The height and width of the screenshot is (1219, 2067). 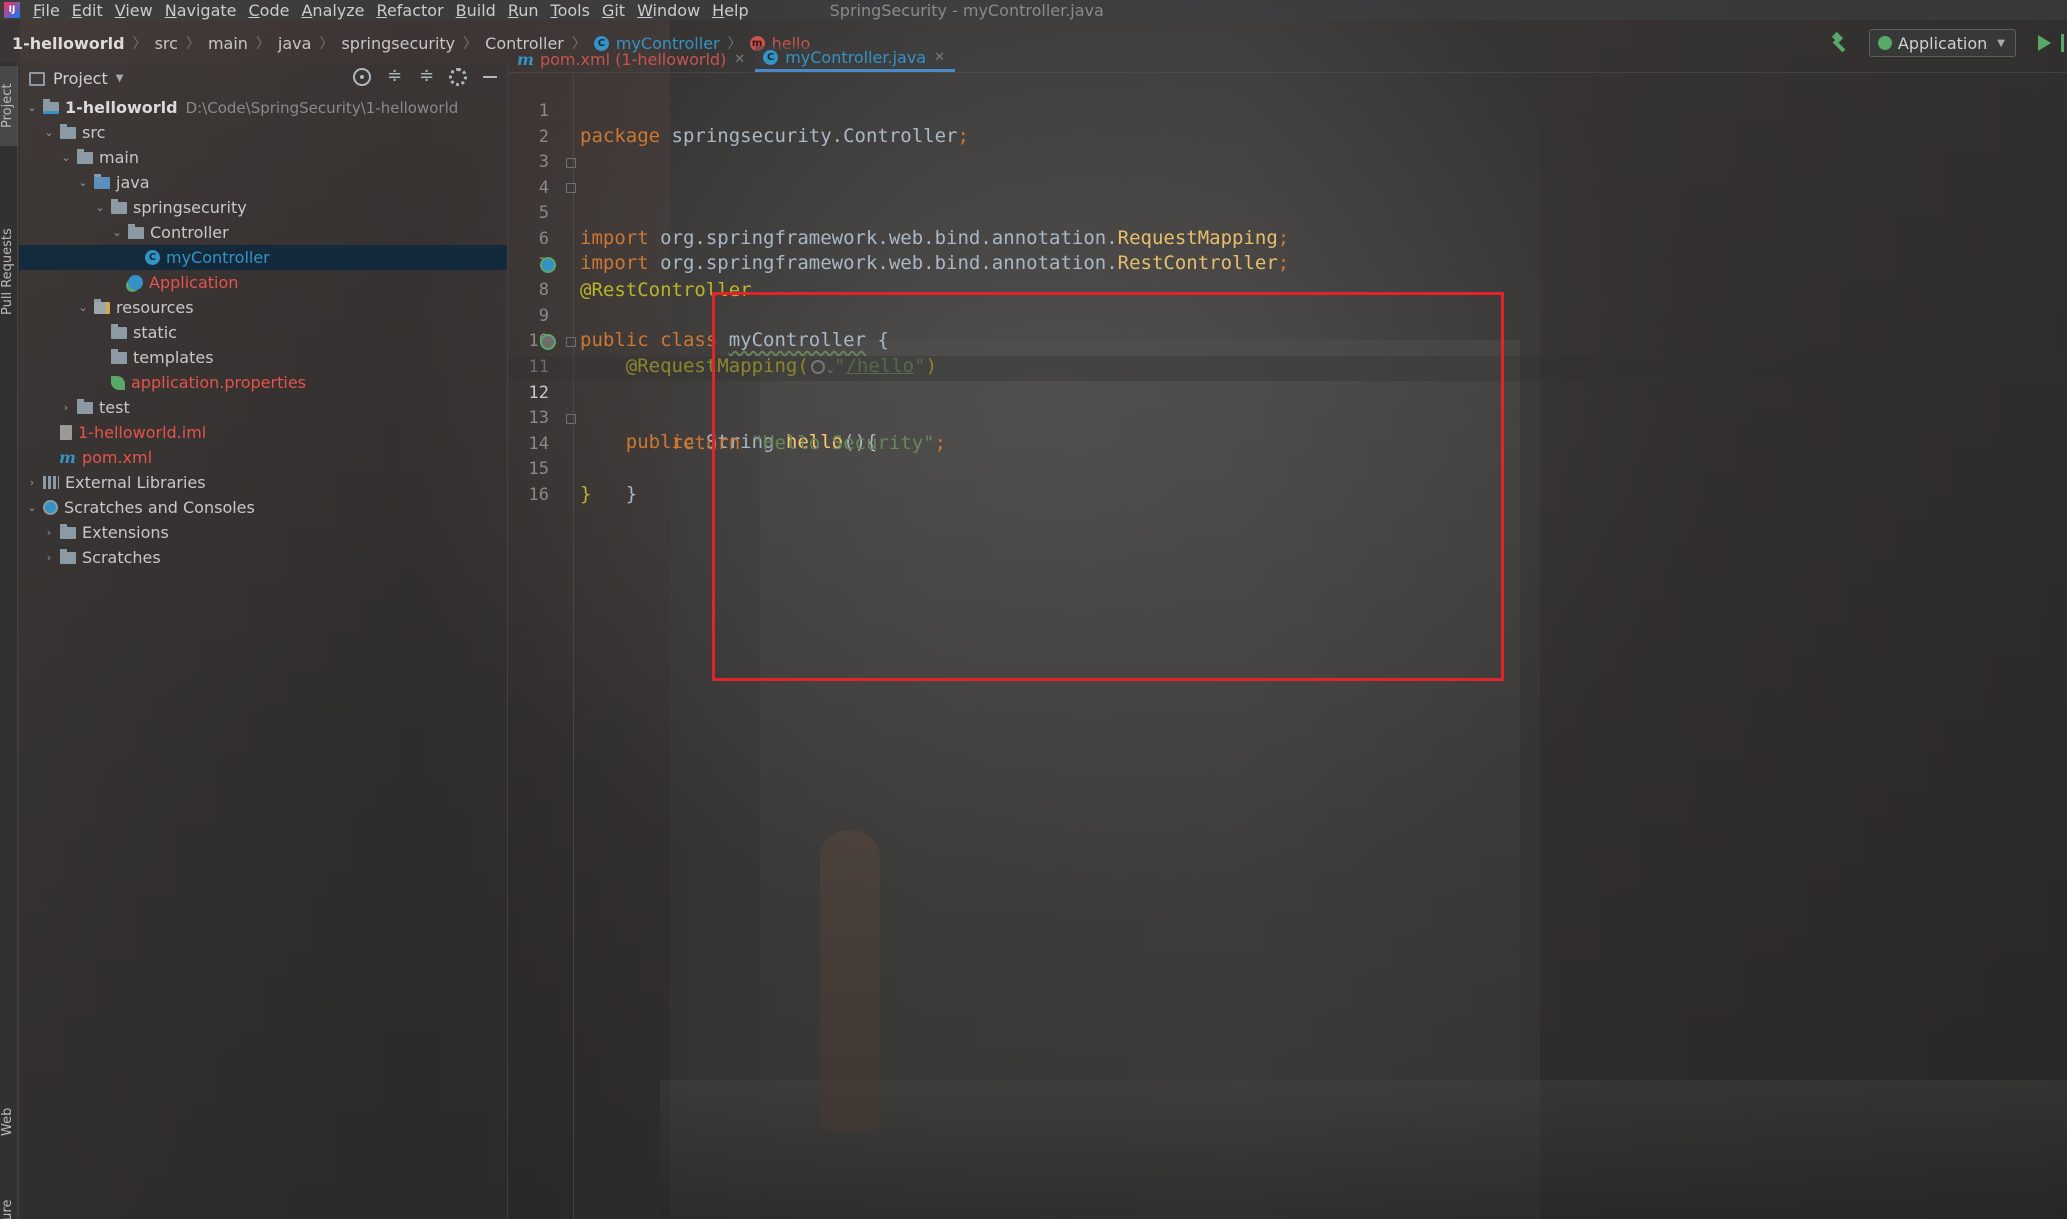 I want to click on web-endpoint-gutter-icon, so click(x=548, y=342).